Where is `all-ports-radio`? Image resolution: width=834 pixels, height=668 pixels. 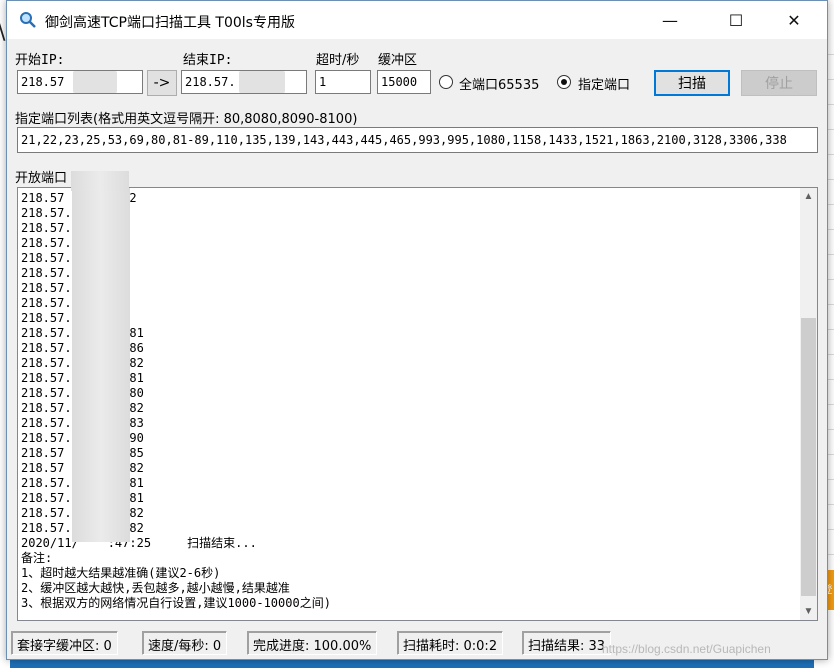
all-ports-radio is located at coordinates (446, 82).